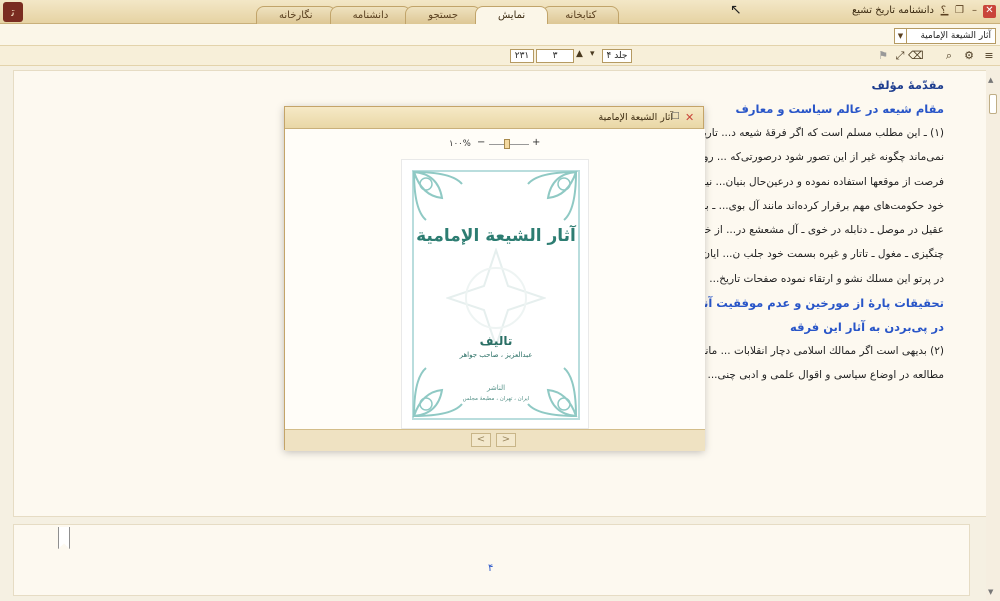 This screenshot has width=1000, height=601. I want to click on bookmark-icon: ⚑, so click(883, 56).